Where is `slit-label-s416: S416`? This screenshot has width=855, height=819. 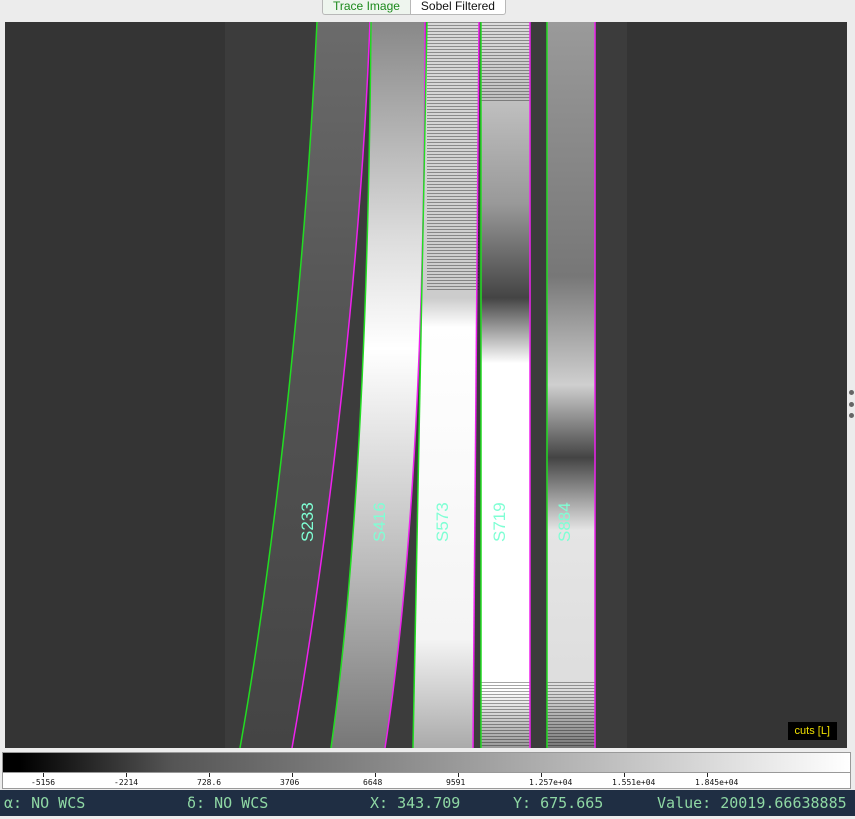 slit-label-s416: S416 is located at coordinates (379, 522).